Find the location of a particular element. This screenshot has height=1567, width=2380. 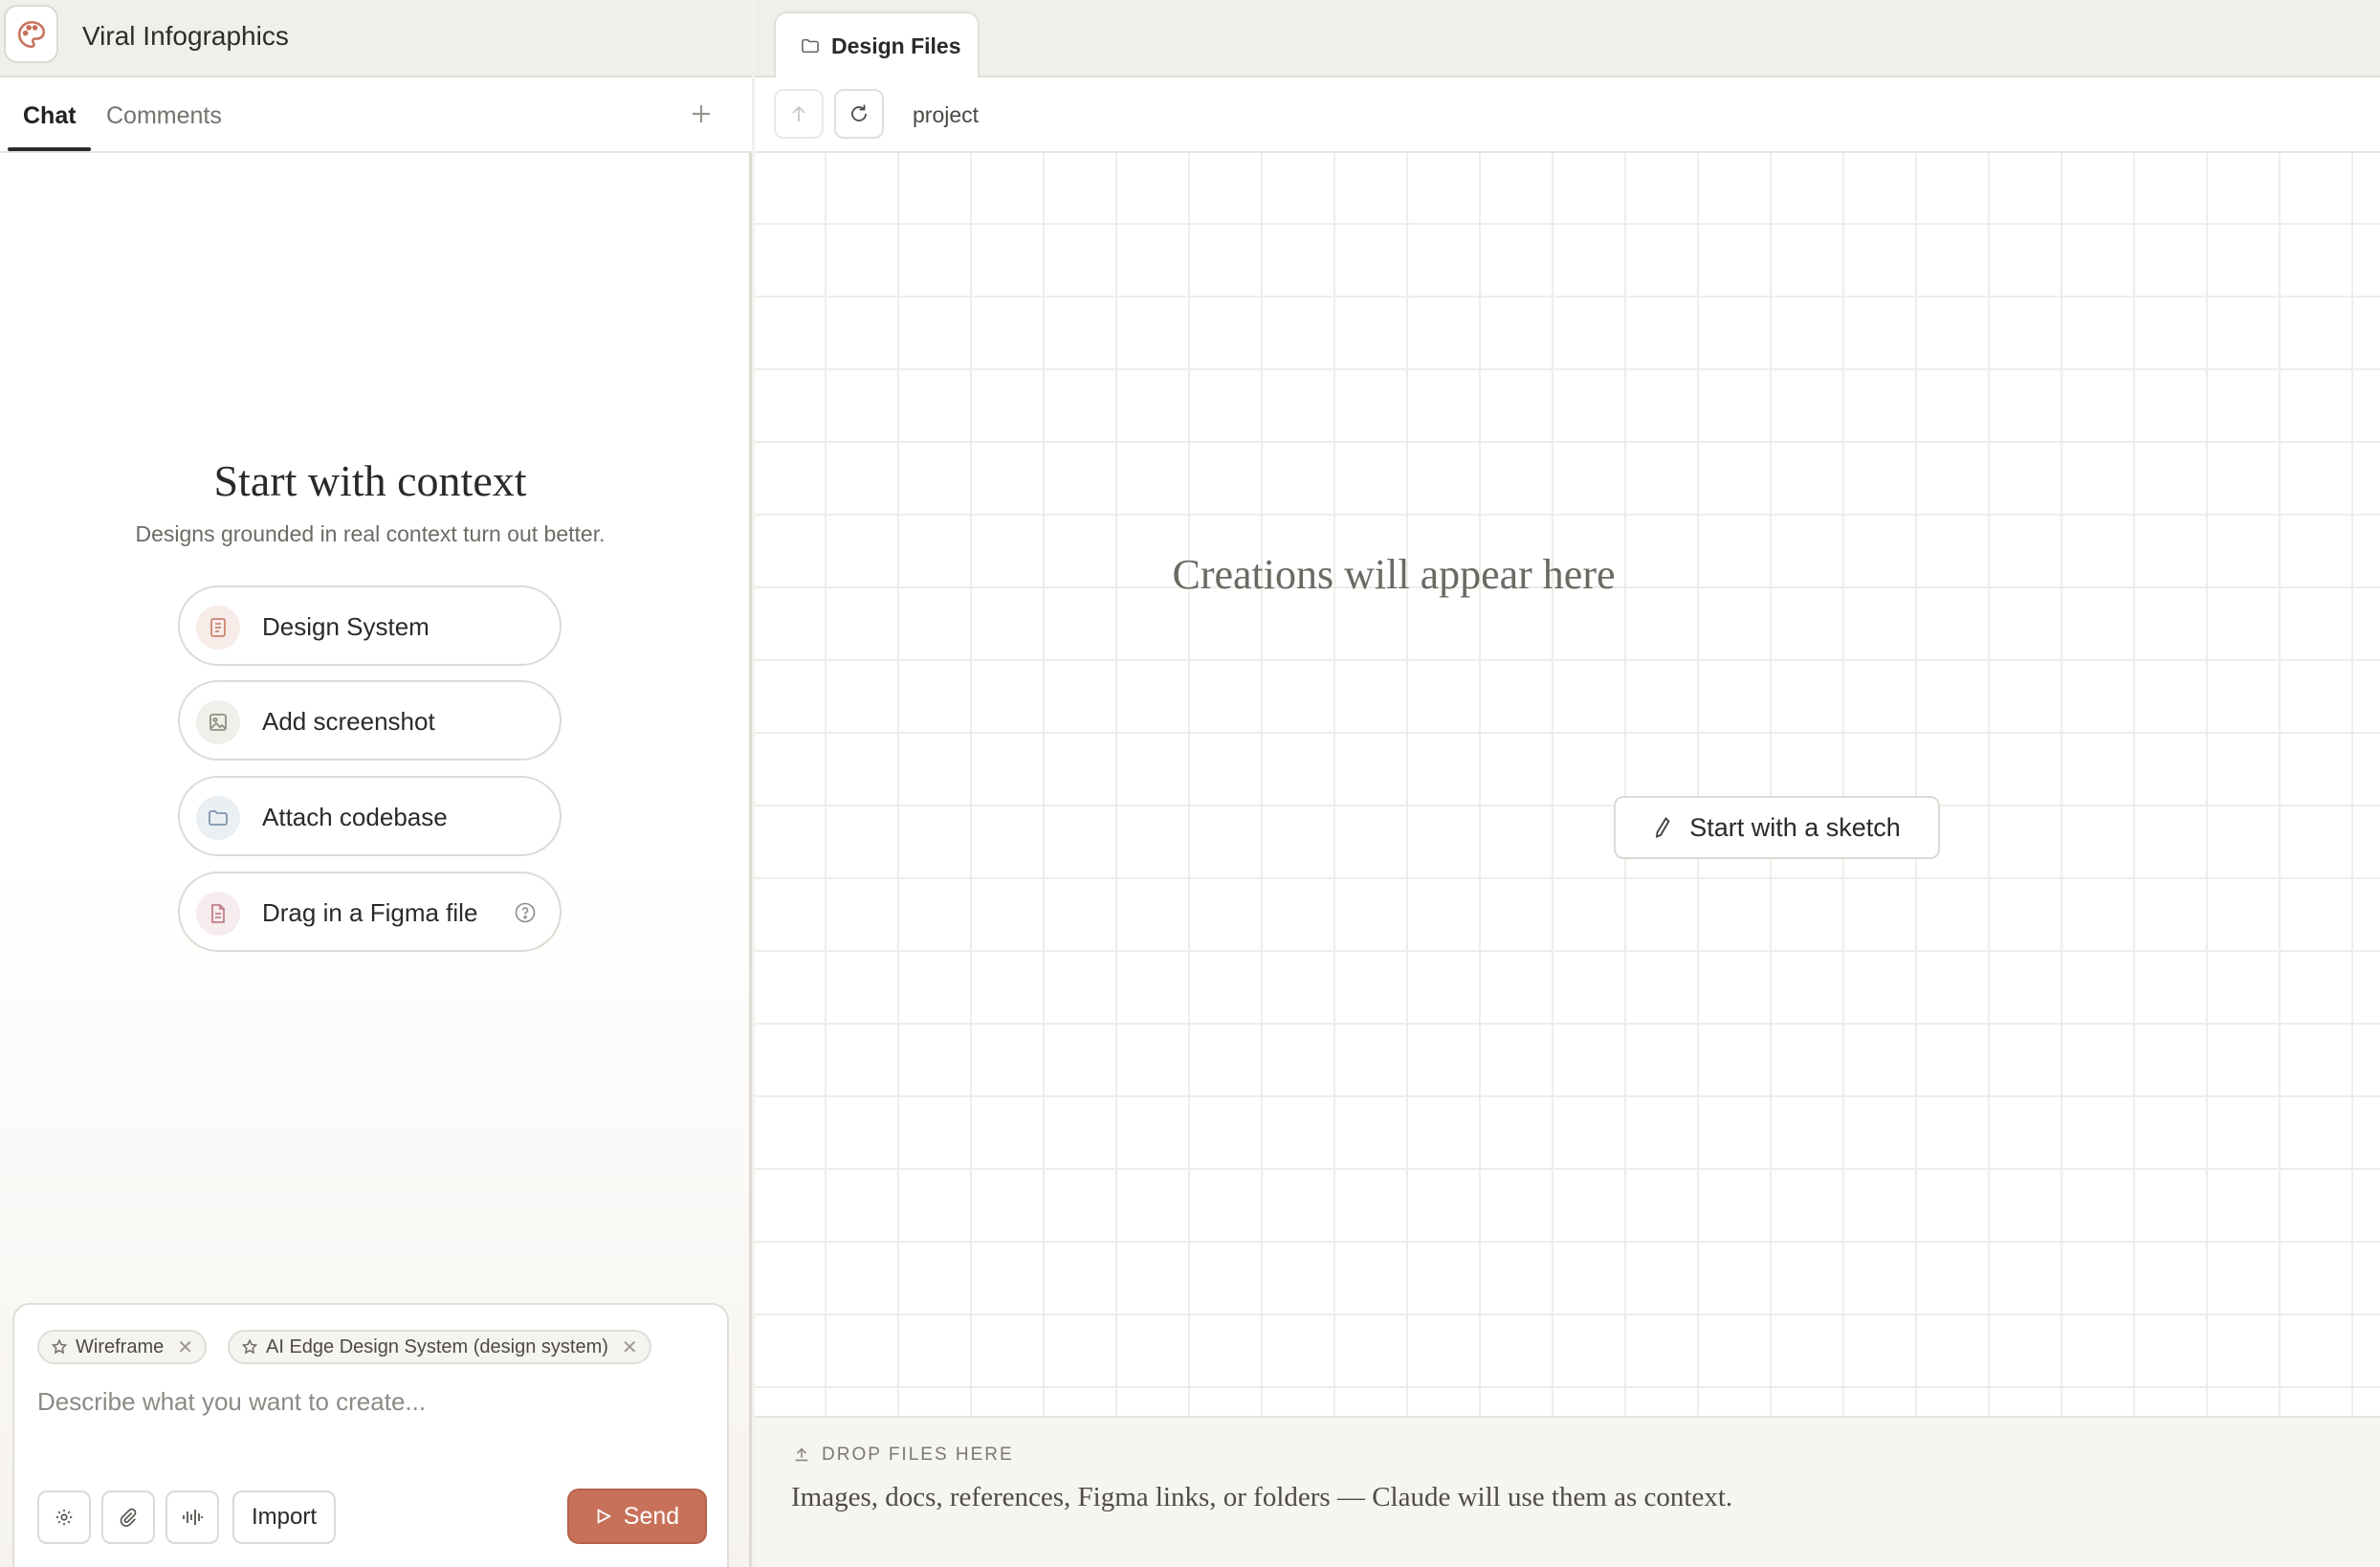

arrow-up-icon is located at coordinates (799, 113).